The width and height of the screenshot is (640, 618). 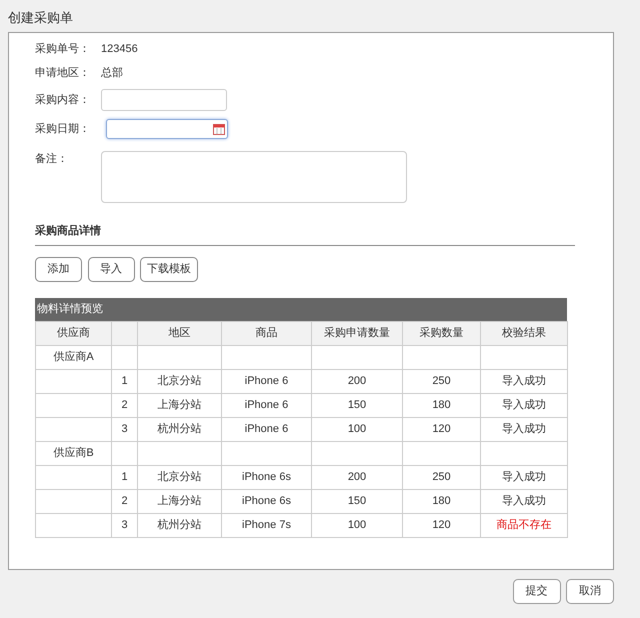 I want to click on action-button: 下载模板, so click(x=169, y=269).